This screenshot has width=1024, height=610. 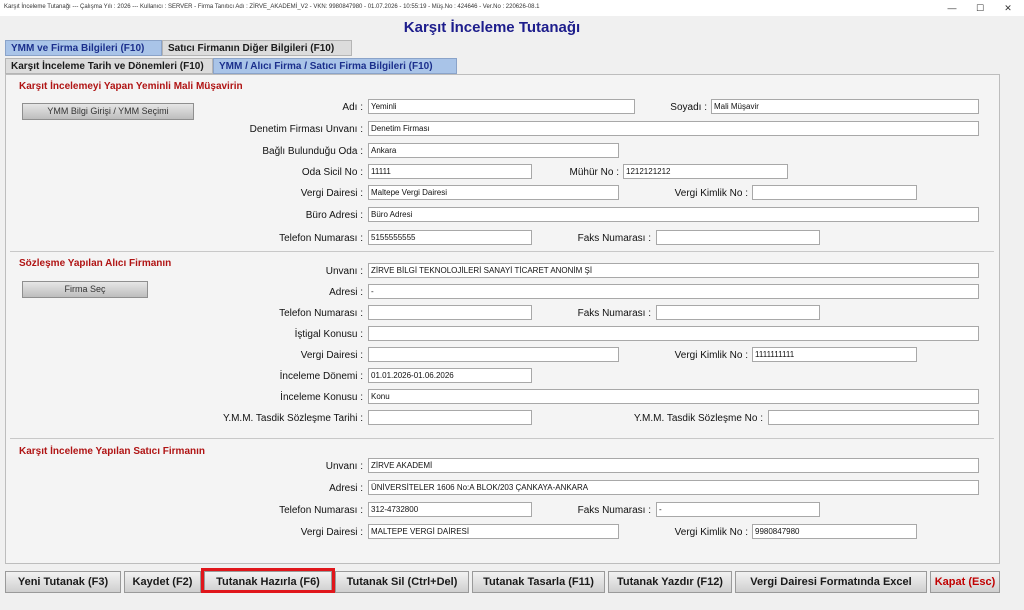 I want to click on close-icon: ✕, so click(x=1008, y=8).